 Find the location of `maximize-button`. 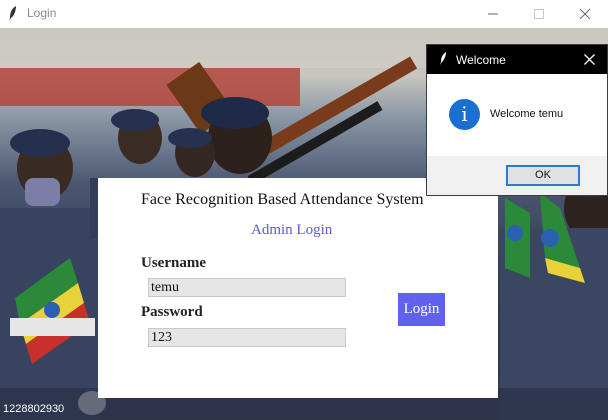

maximize-button is located at coordinates (539, 14).